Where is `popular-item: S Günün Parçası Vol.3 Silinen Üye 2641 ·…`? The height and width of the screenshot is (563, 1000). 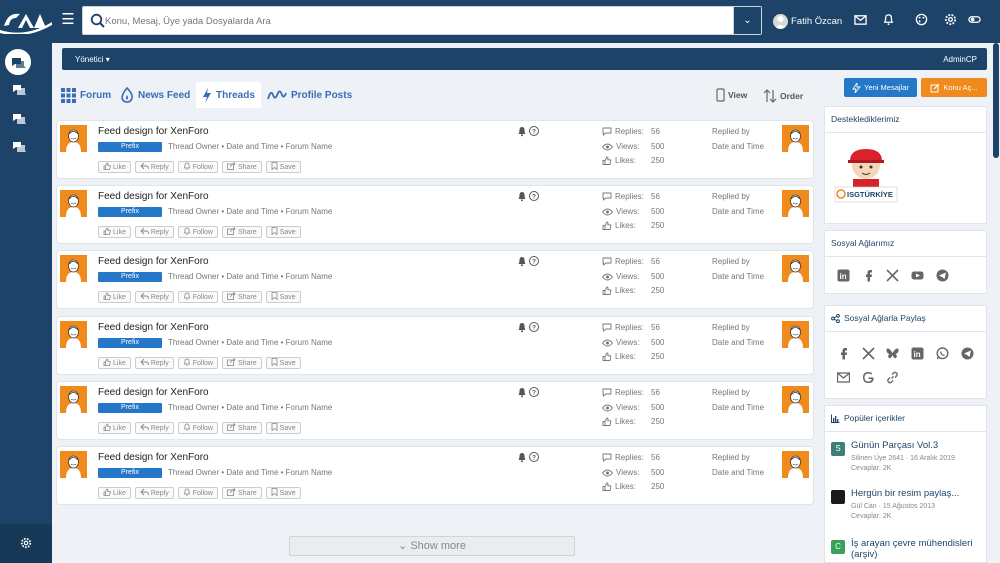
popular-item: S Günün Parçası Vol.3 Silinen Üye 2641 ·… is located at coordinates (906, 460).